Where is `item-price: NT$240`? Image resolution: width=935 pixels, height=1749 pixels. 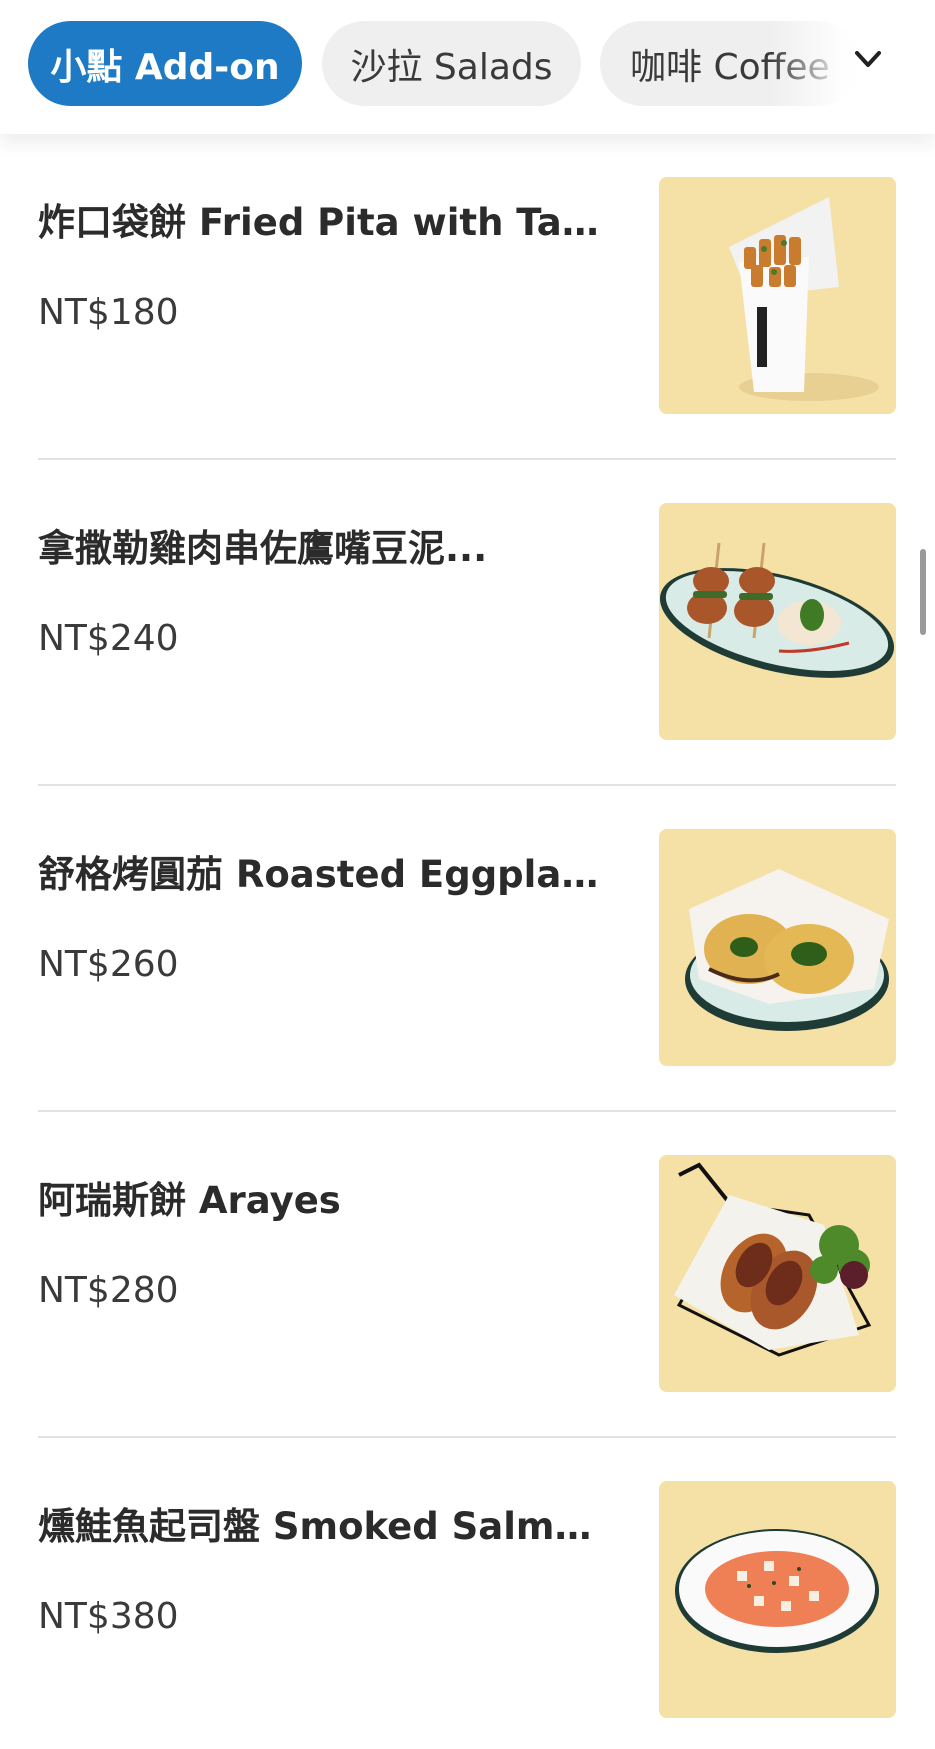
item-price: NT$240 is located at coordinates (108, 638).